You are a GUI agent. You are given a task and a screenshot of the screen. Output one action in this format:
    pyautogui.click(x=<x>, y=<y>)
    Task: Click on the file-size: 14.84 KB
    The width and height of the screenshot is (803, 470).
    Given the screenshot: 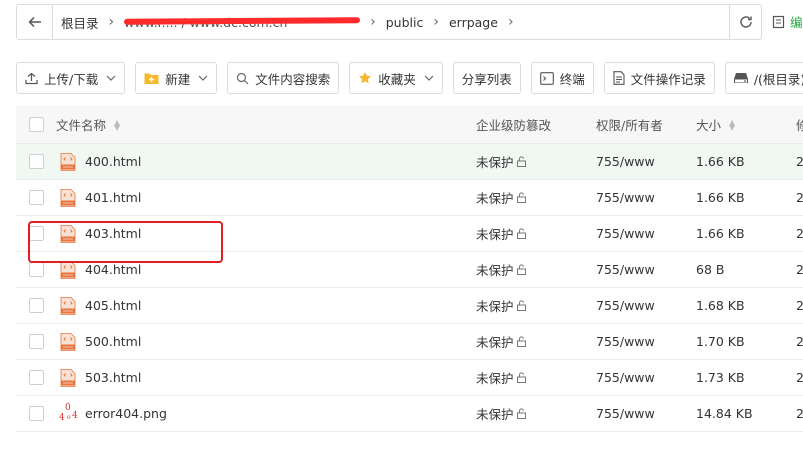 What is the action you would take?
    pyautogui.click(x=724, y=413)
    